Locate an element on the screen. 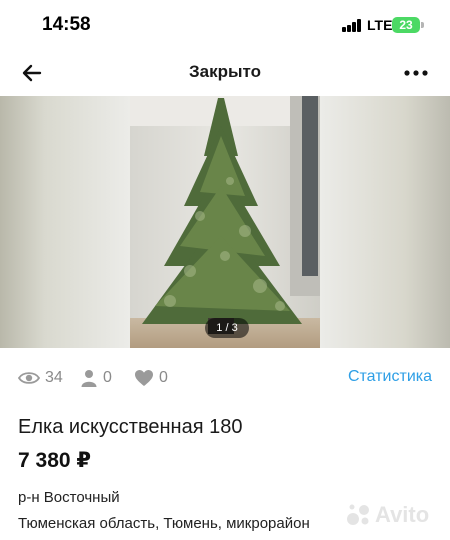 Image resolution: width=450 pixels, height=540 pixels. avito-watermark: Avito is located at coordinates (394, 515).